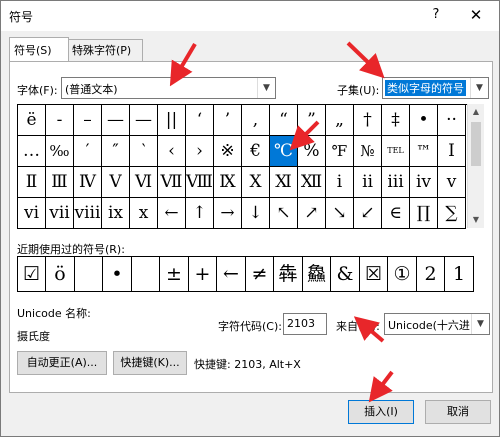 This screenshot has width=500, height=437. What do you see at coordinates (374, 274) in the screenshot?
I see `recent-symbol-cell: ☒` at bounding box center [374, 274].